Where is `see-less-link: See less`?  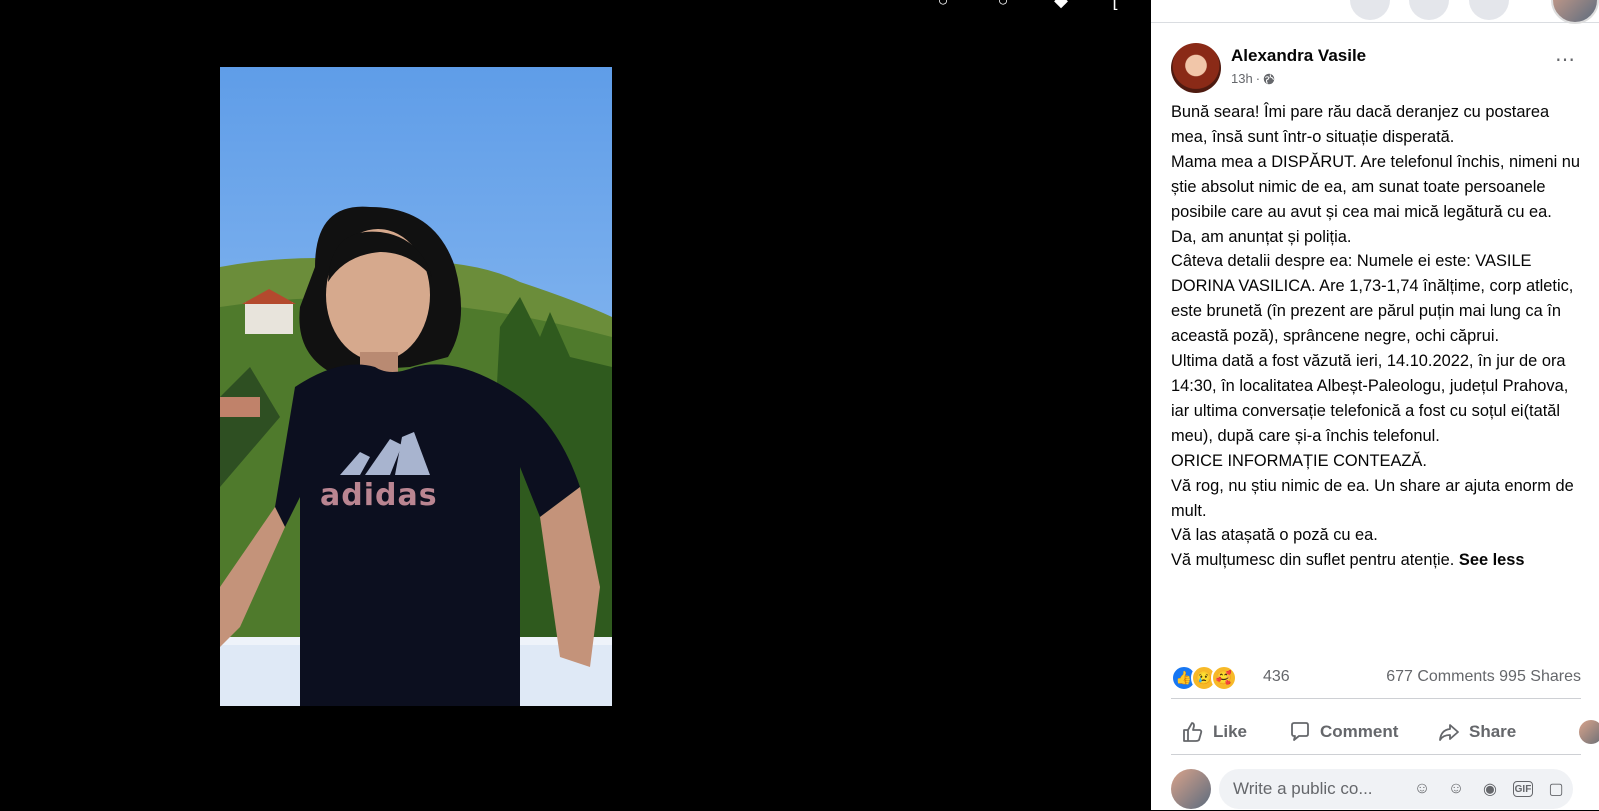 see-less-link: See less is located at coordinates (1492, 560).